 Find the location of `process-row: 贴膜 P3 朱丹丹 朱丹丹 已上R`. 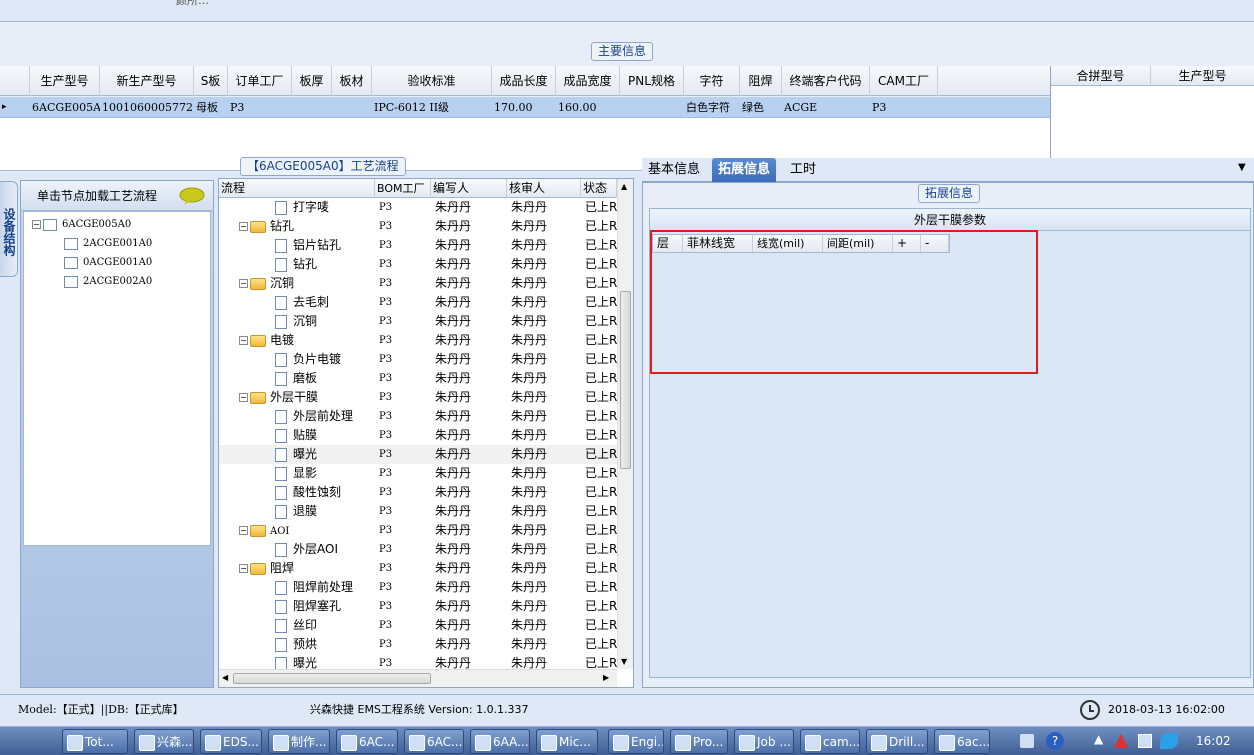

process-row: 贴膜 P3 朱丹丹 朱丹丹 已上R is located at coordinates (418, 435).